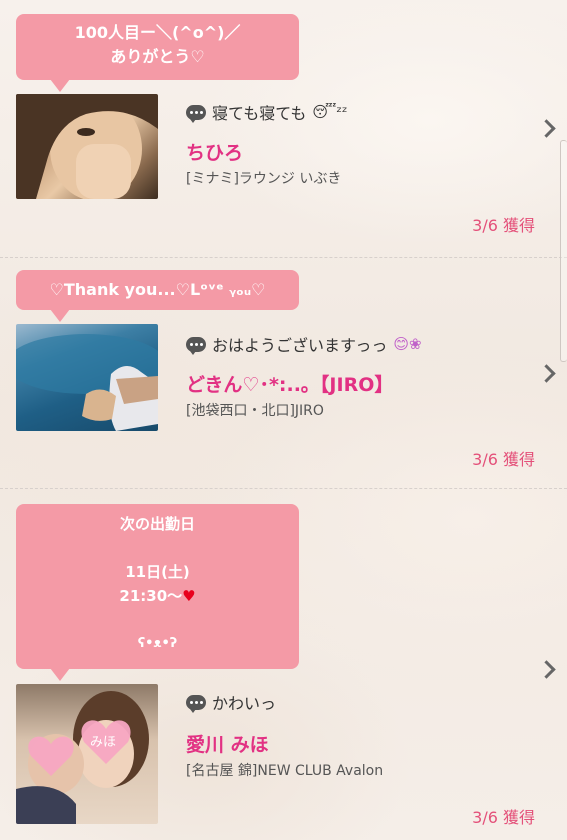 The width and height of the screenshot is (567, 840). I want to click on bubble-time: 21:30〜, so click(151, 596).